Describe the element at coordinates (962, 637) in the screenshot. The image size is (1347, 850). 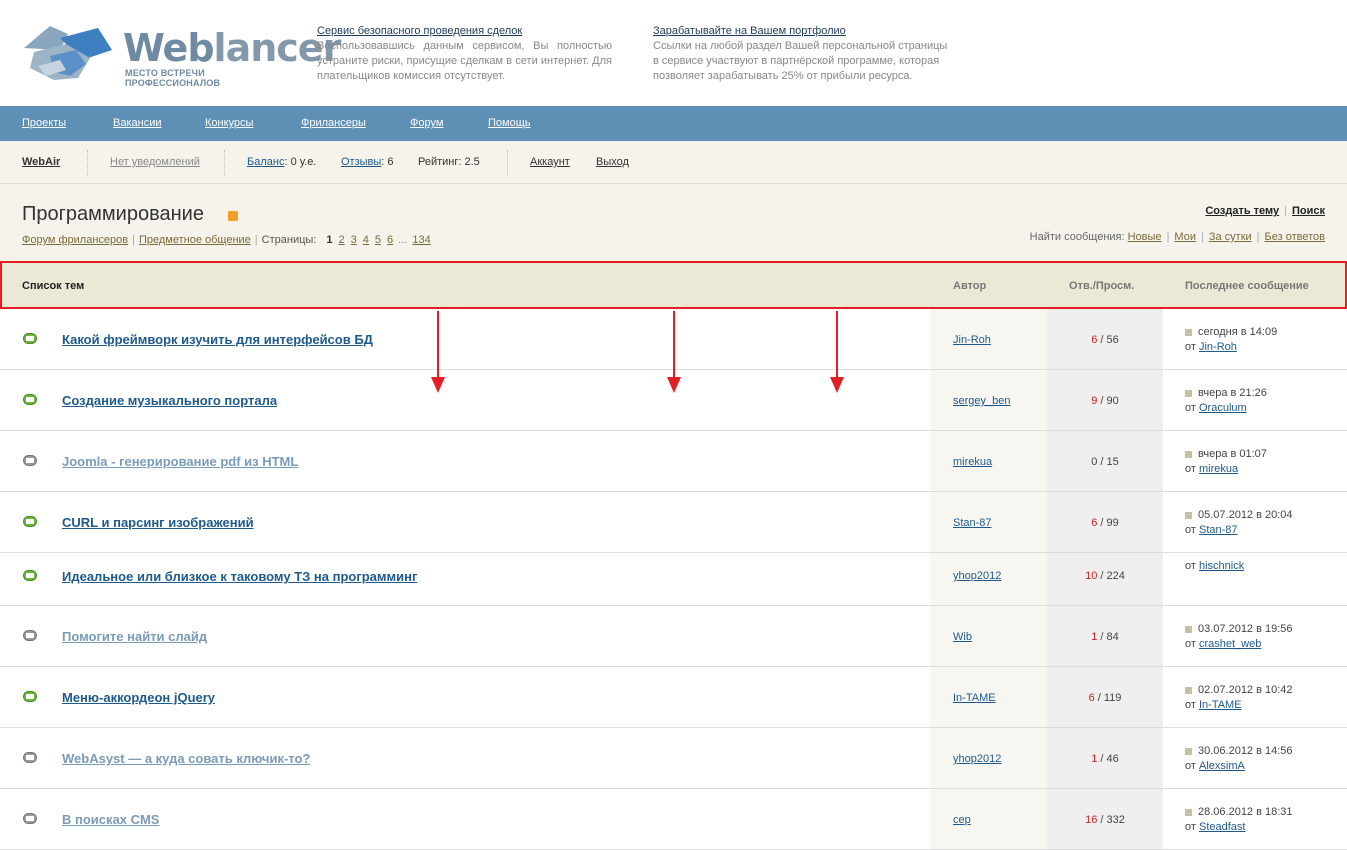
I see `author-link: Wib` at that location.